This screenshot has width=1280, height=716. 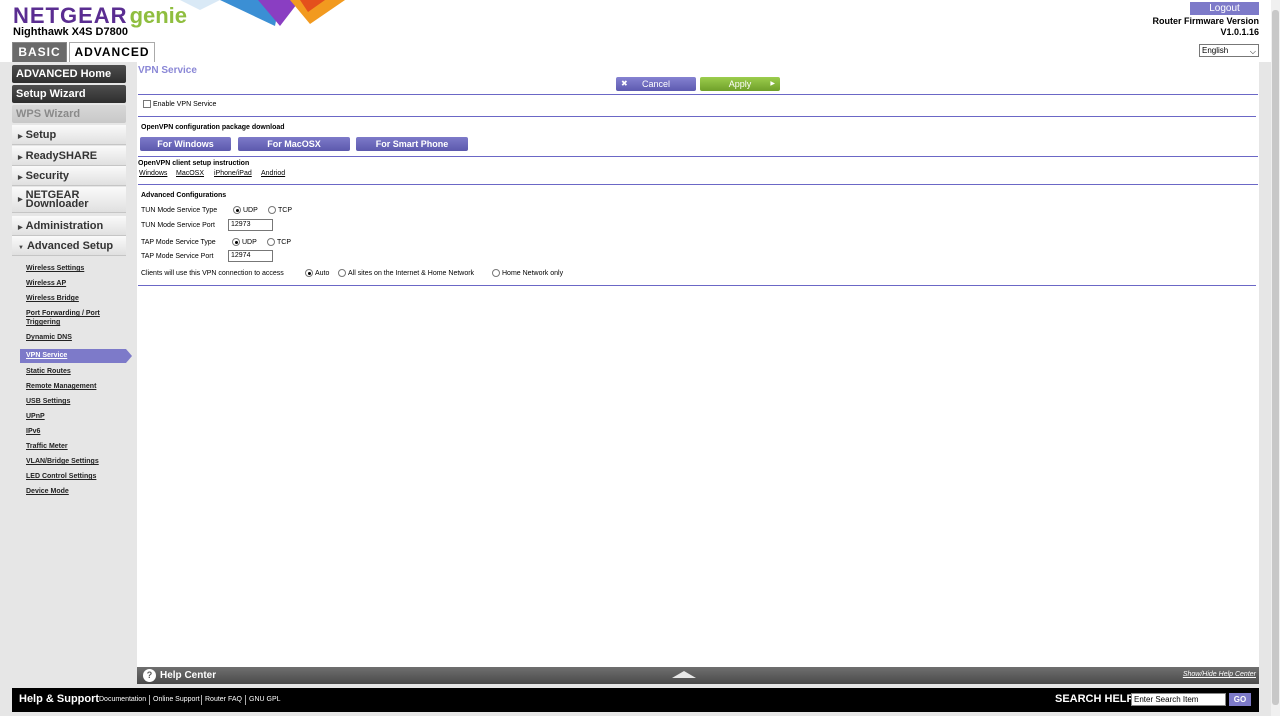 What do you see at coordinates (33, 431) in the screenshot?
I see `sidebar-item-ipv6: IPv6` at bounding box center [33, 431].